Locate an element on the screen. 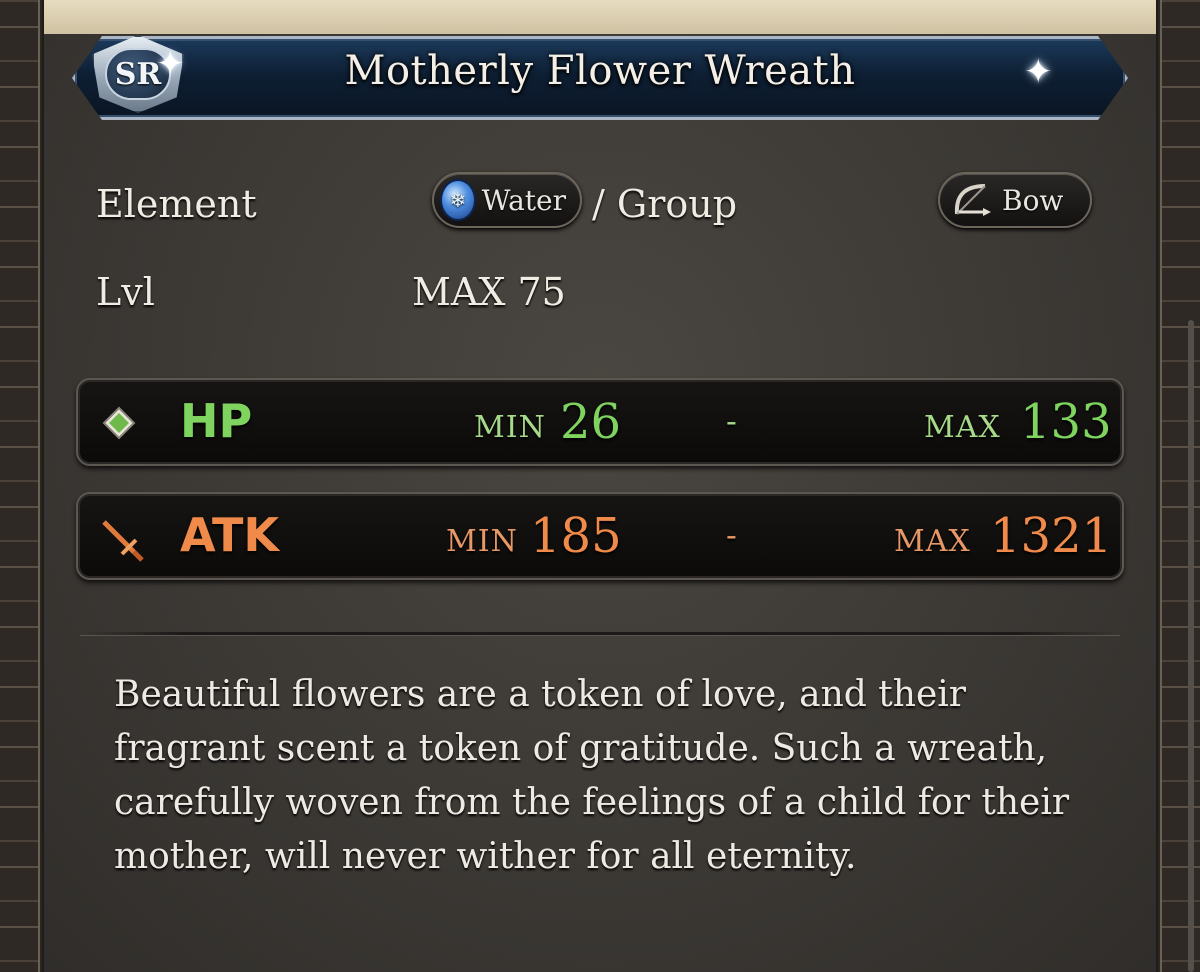 This screenshot has height=972, width=1200. hp-label: HP is located at coordinates (216, 421).